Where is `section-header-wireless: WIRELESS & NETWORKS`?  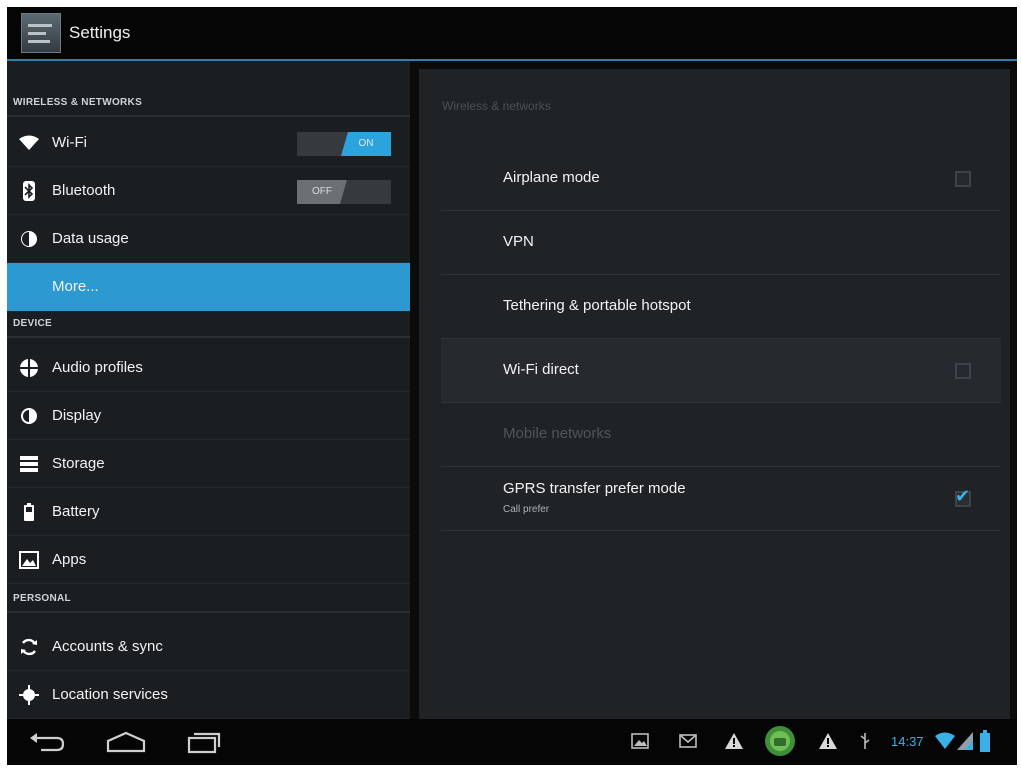 section-header-wireless: WIRELESS & NETWORKS is located at coordinates (208, 104).